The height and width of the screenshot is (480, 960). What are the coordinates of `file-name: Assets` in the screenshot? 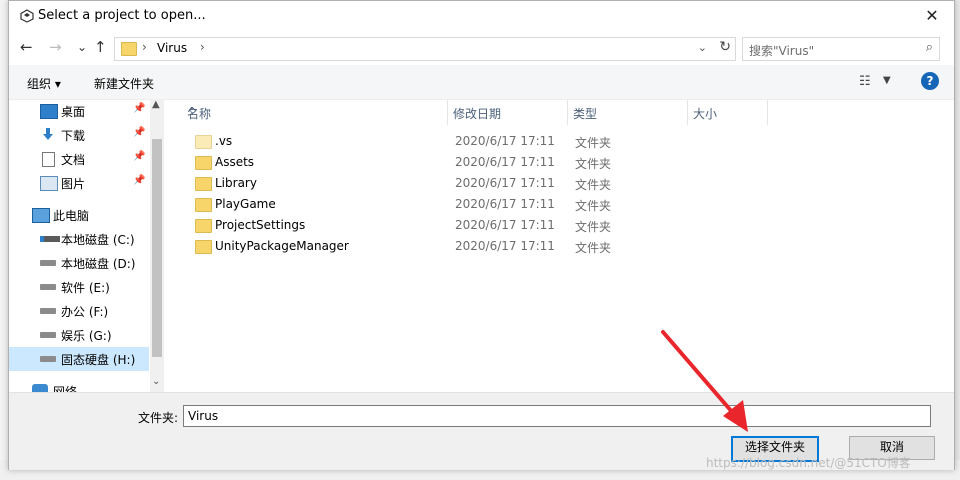 It's located at (235, 162).